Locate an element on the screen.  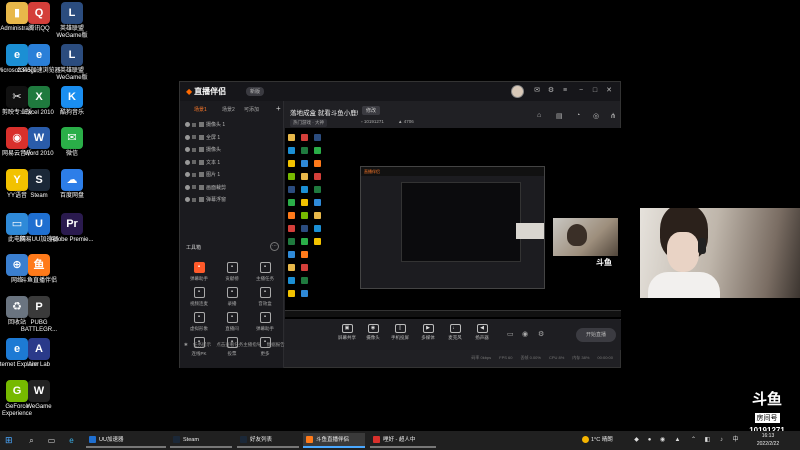
word-icon: W is located at coordinates (39, 138).